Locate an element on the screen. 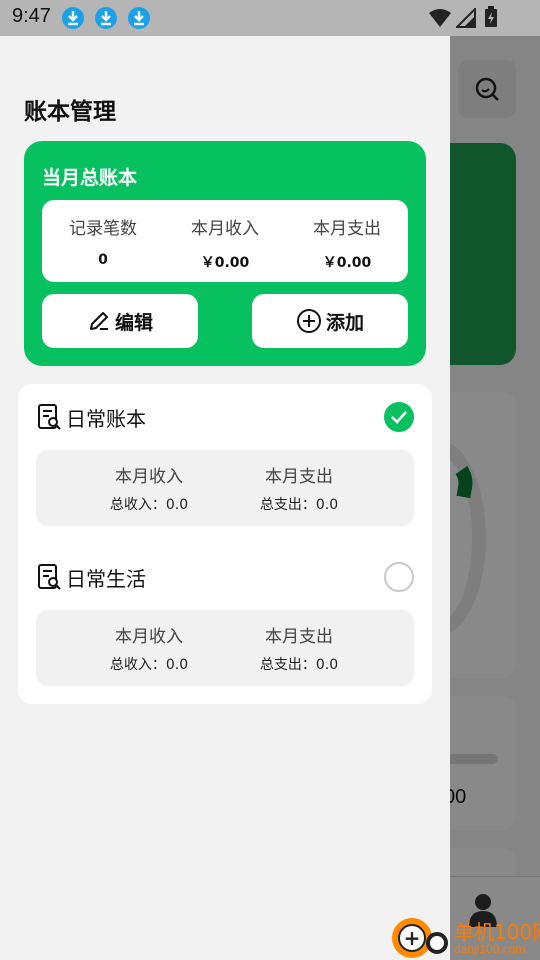 Image resolution: width=540 pixels, height=960 pixels. stat-value: 0 is located at coordinates (103, 260).